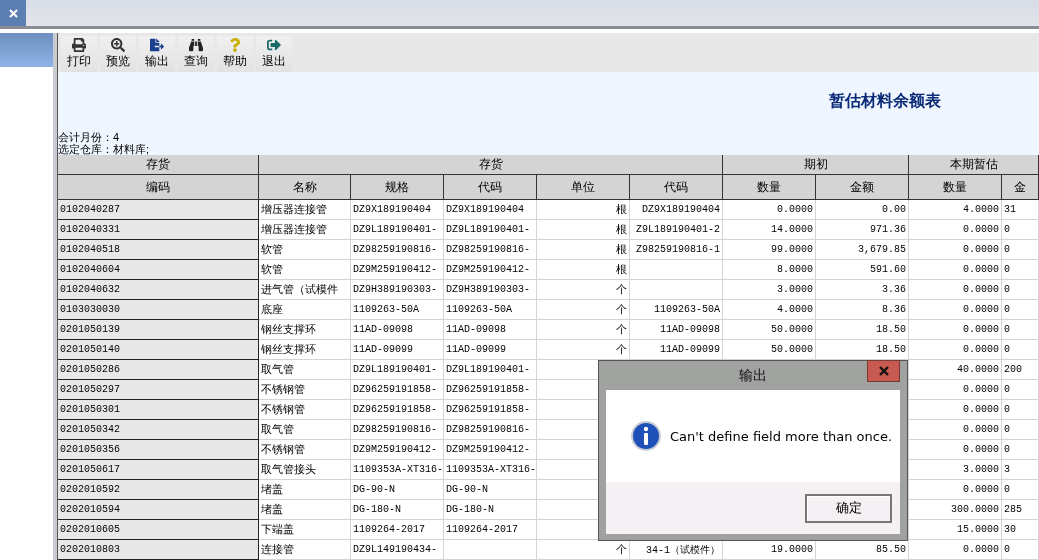  I want to click on question-icon, so click(235, 45).